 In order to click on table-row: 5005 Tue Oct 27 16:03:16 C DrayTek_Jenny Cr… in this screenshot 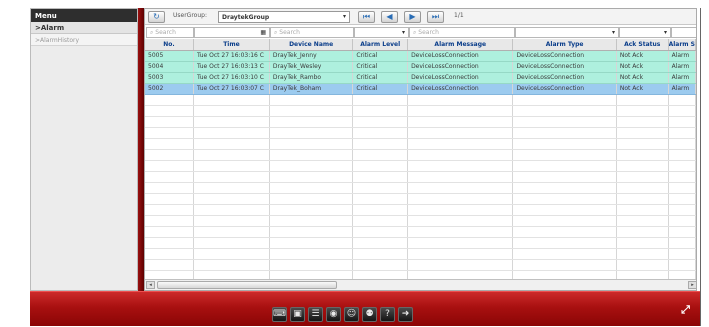, I will do `click(420, 56)`.